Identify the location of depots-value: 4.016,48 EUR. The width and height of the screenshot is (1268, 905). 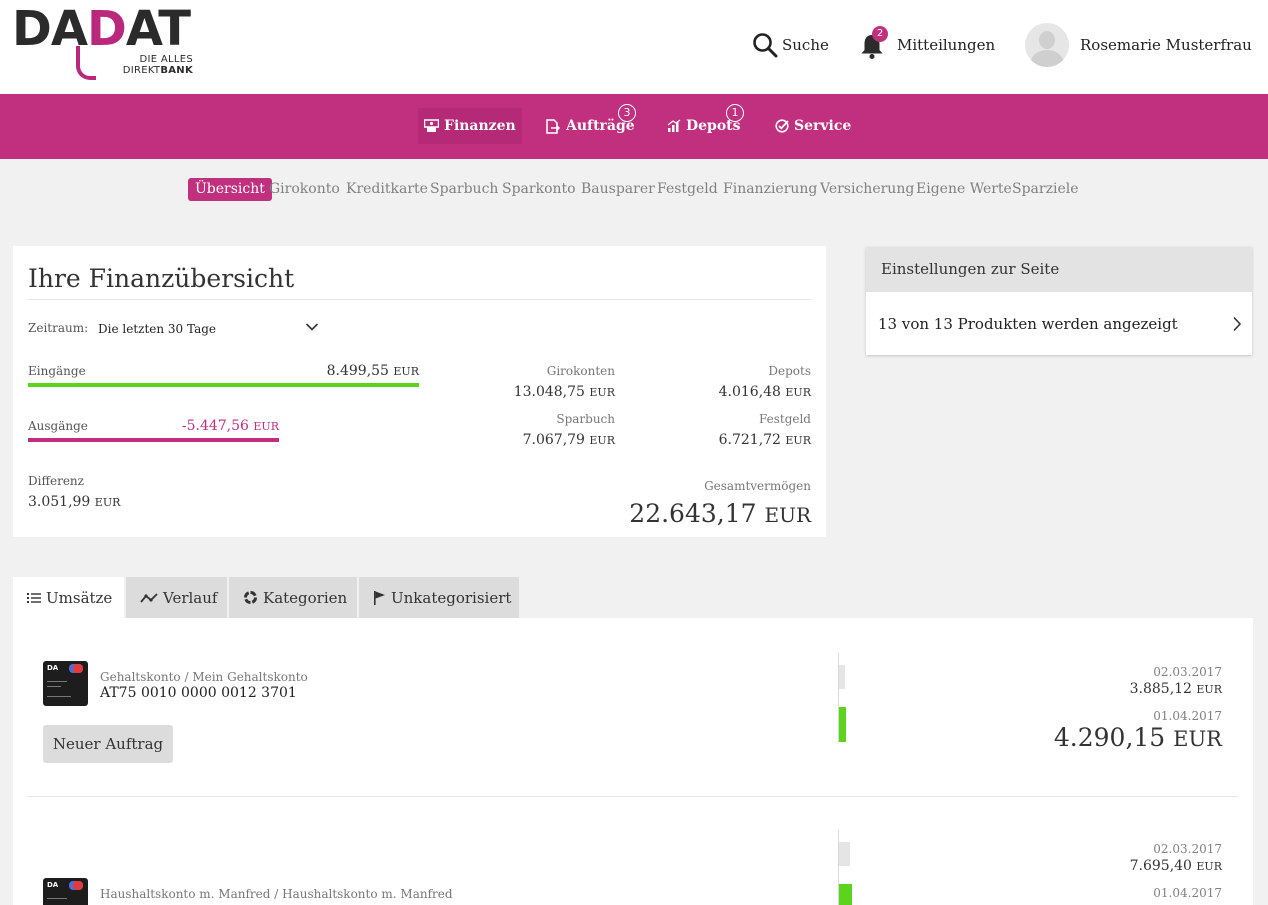
(764, 392).